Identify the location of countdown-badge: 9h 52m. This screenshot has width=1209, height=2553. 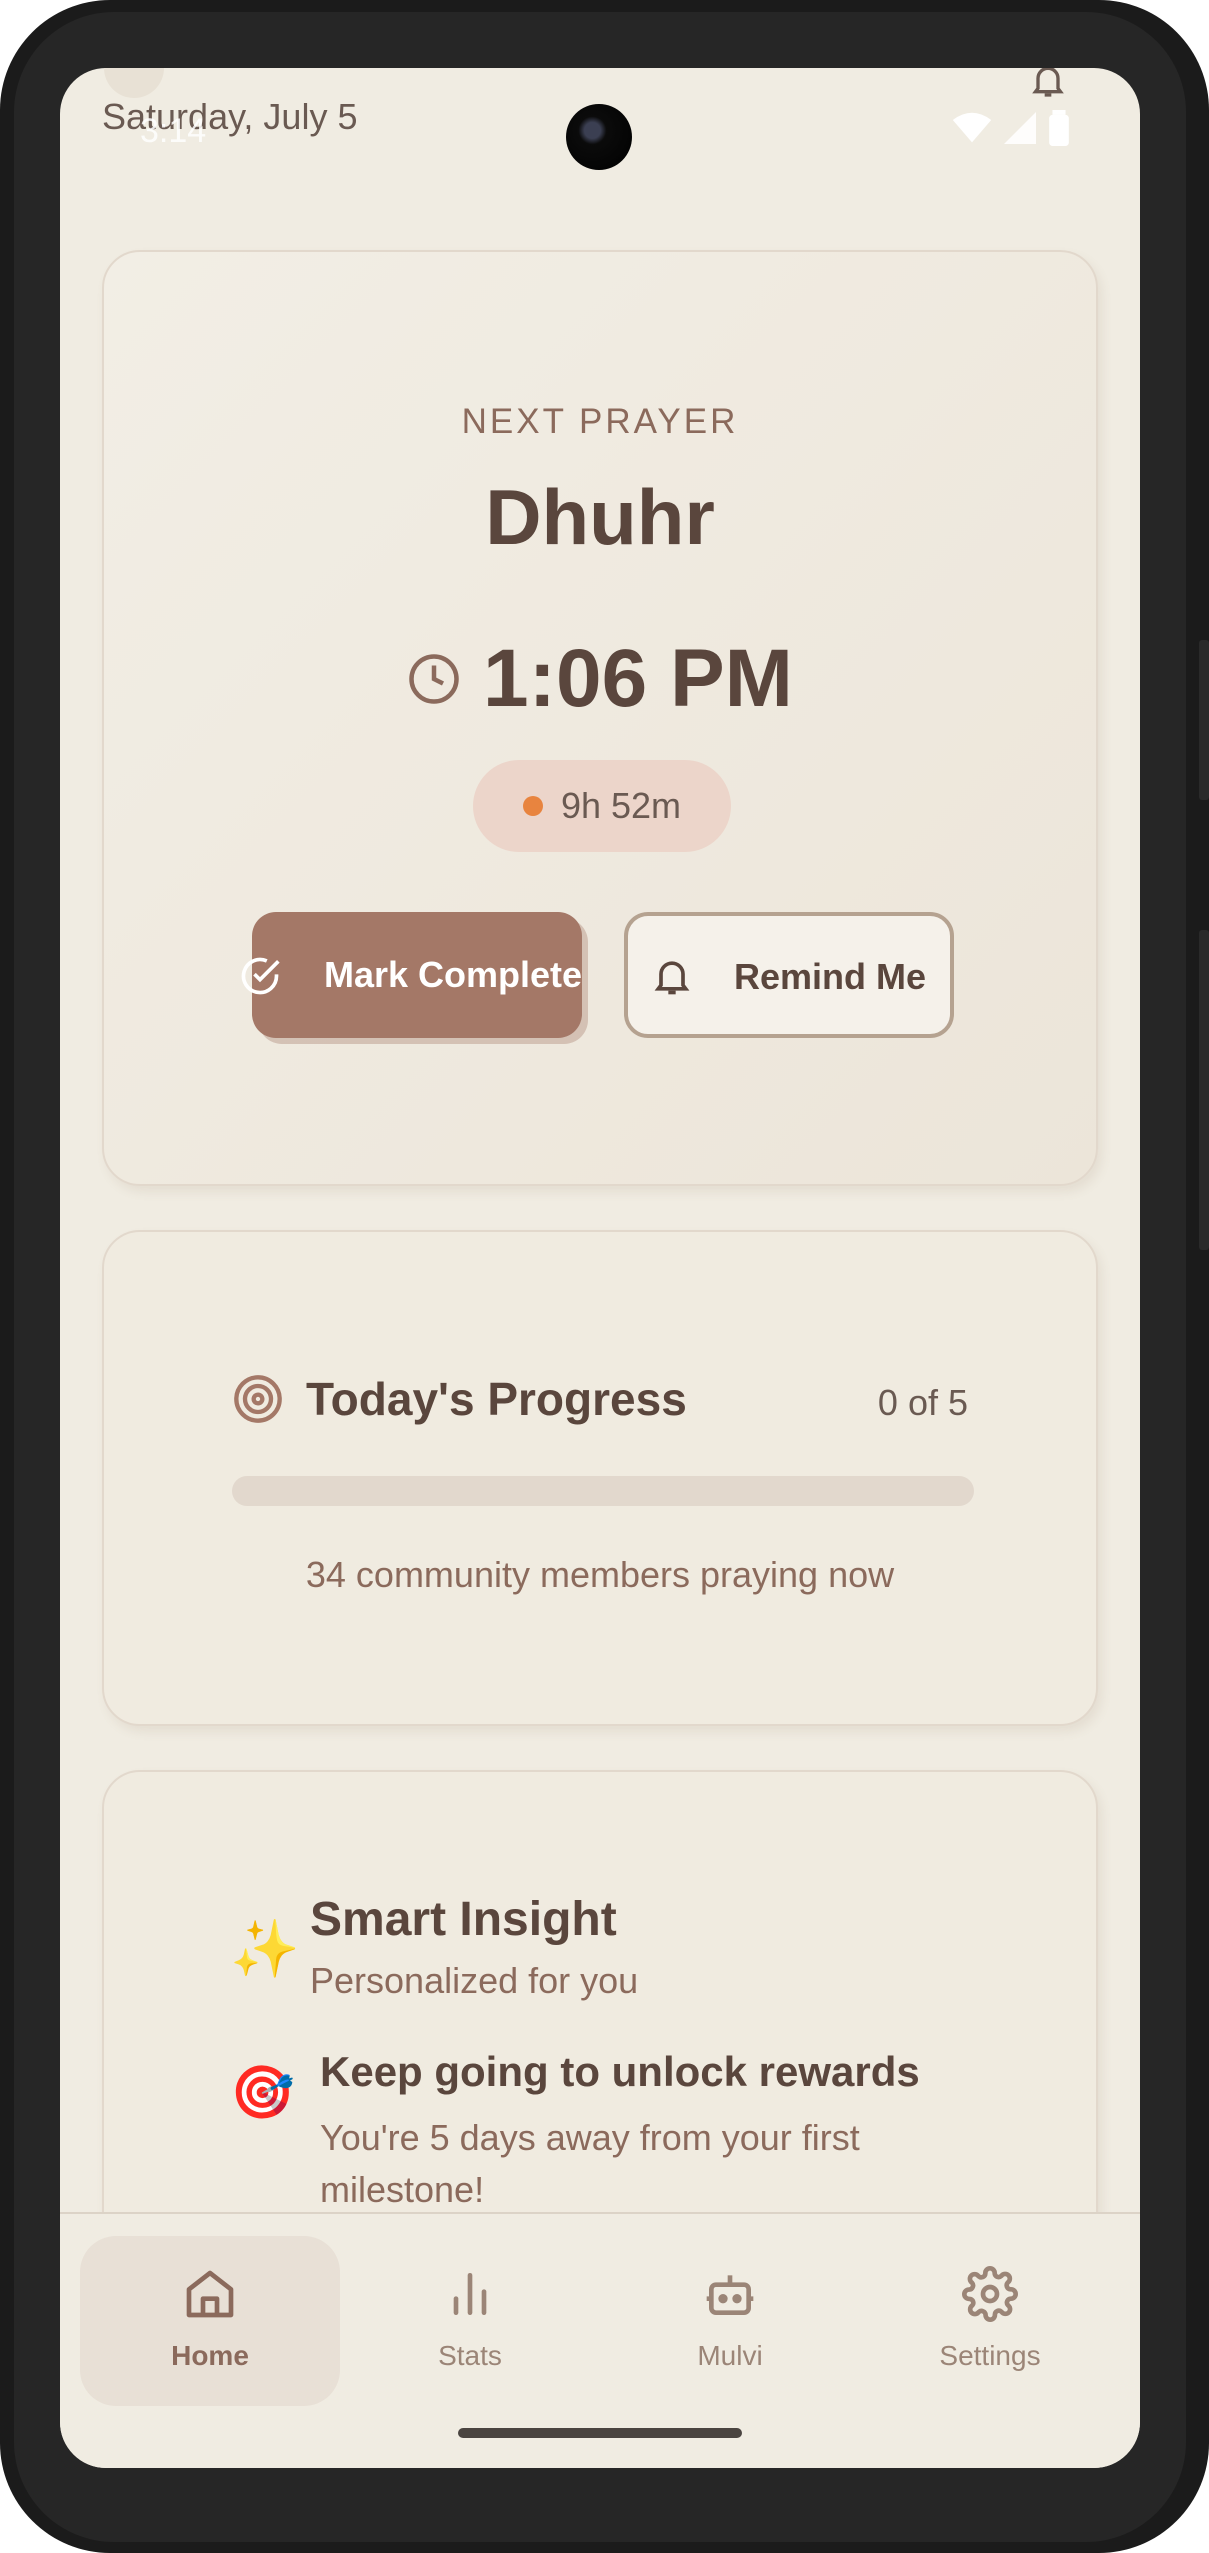
(602, 806).